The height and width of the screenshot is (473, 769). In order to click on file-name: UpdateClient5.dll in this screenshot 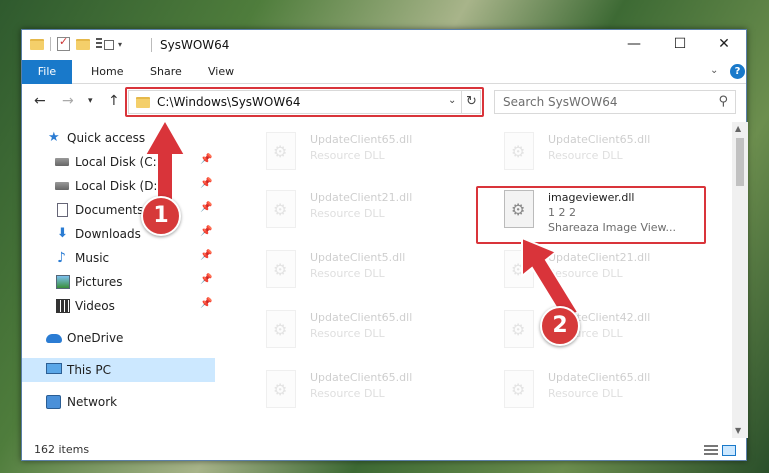, I will do `click(358, 257)`.